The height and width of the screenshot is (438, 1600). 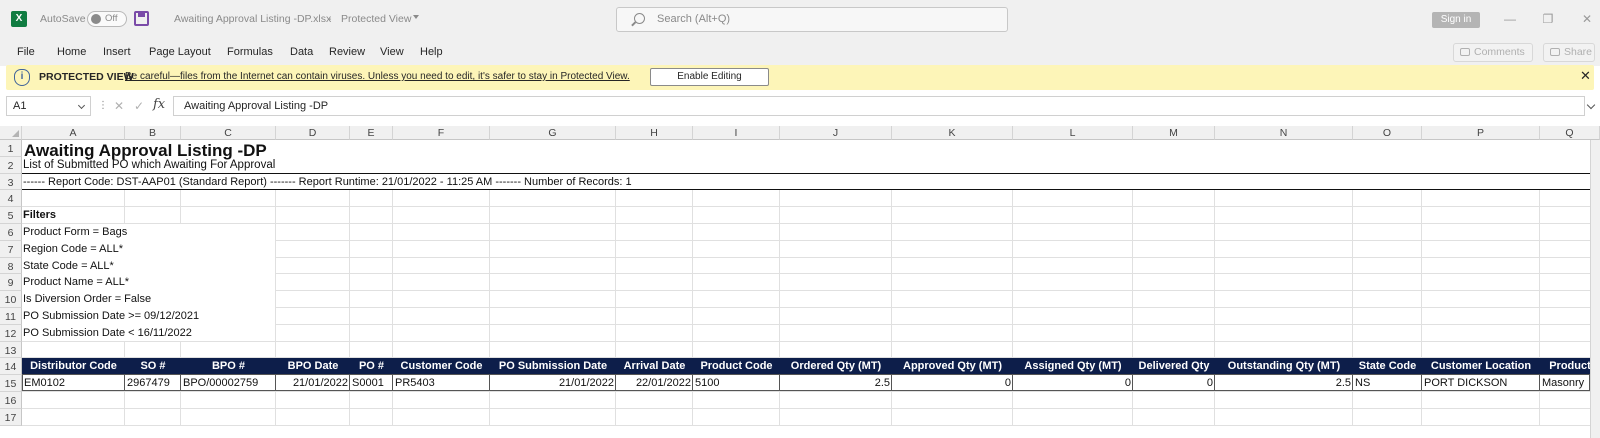 I want to click on table-cell: EM0102, so click(x=73, y=383).